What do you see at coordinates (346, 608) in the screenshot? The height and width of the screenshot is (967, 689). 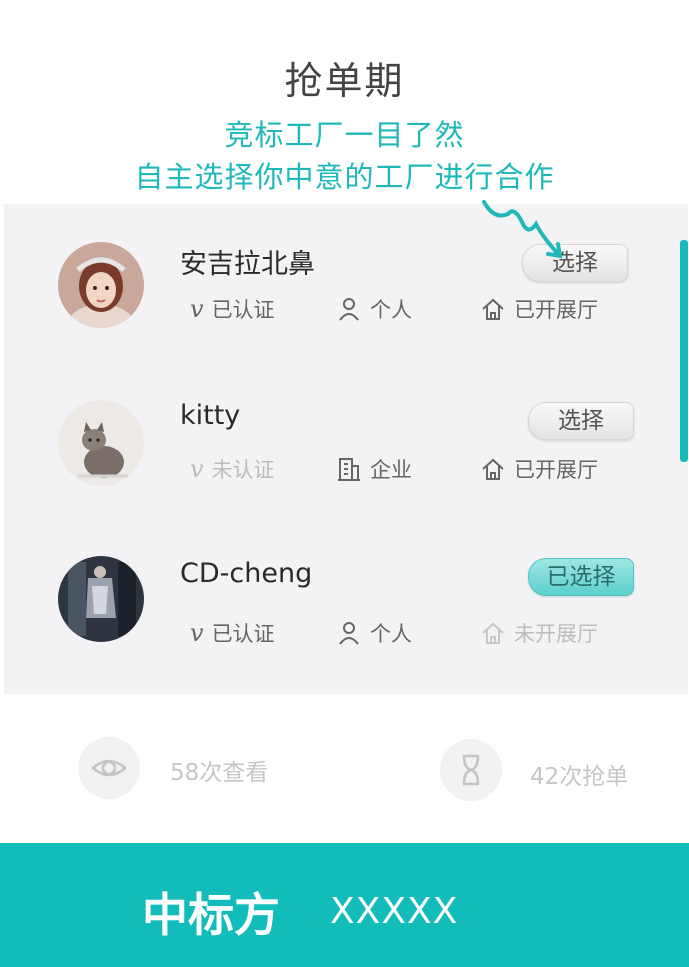 I see `factory-row: CD-cheng v 已认证 个人 未开展厅 已选择` at bounding box center [346, 608].